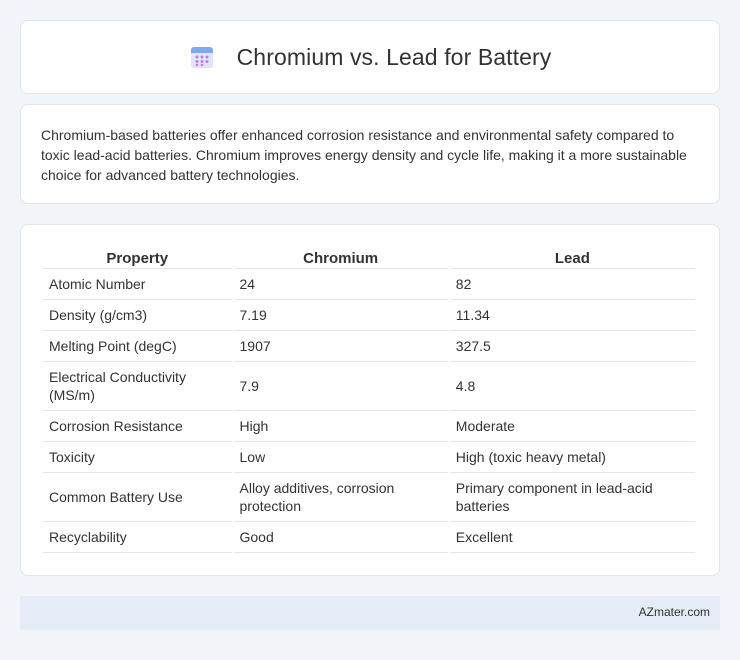 Image resolution: width=740 pixels, height=660 pixels. Describe the element at coordinates (572, 497) in the screenshot. I see `table-cell: Primary component in lead-acid batteries` at that location.